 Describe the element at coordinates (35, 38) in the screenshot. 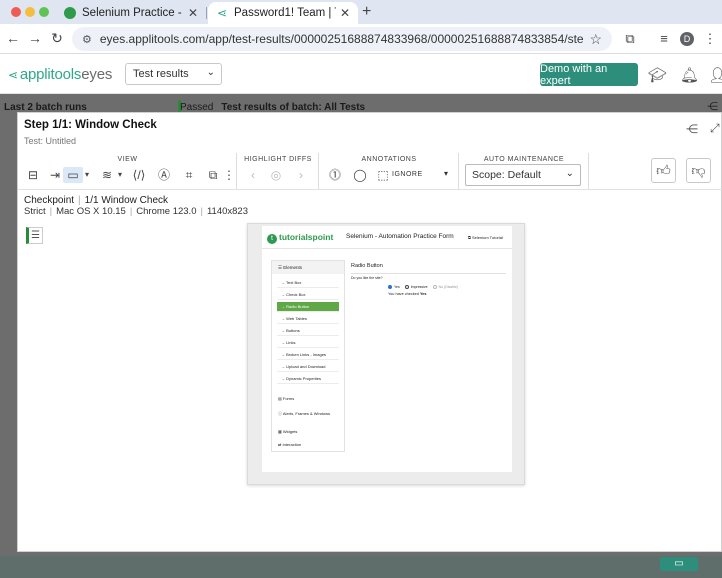

I see `forward-arrow-icon: →` at that location.